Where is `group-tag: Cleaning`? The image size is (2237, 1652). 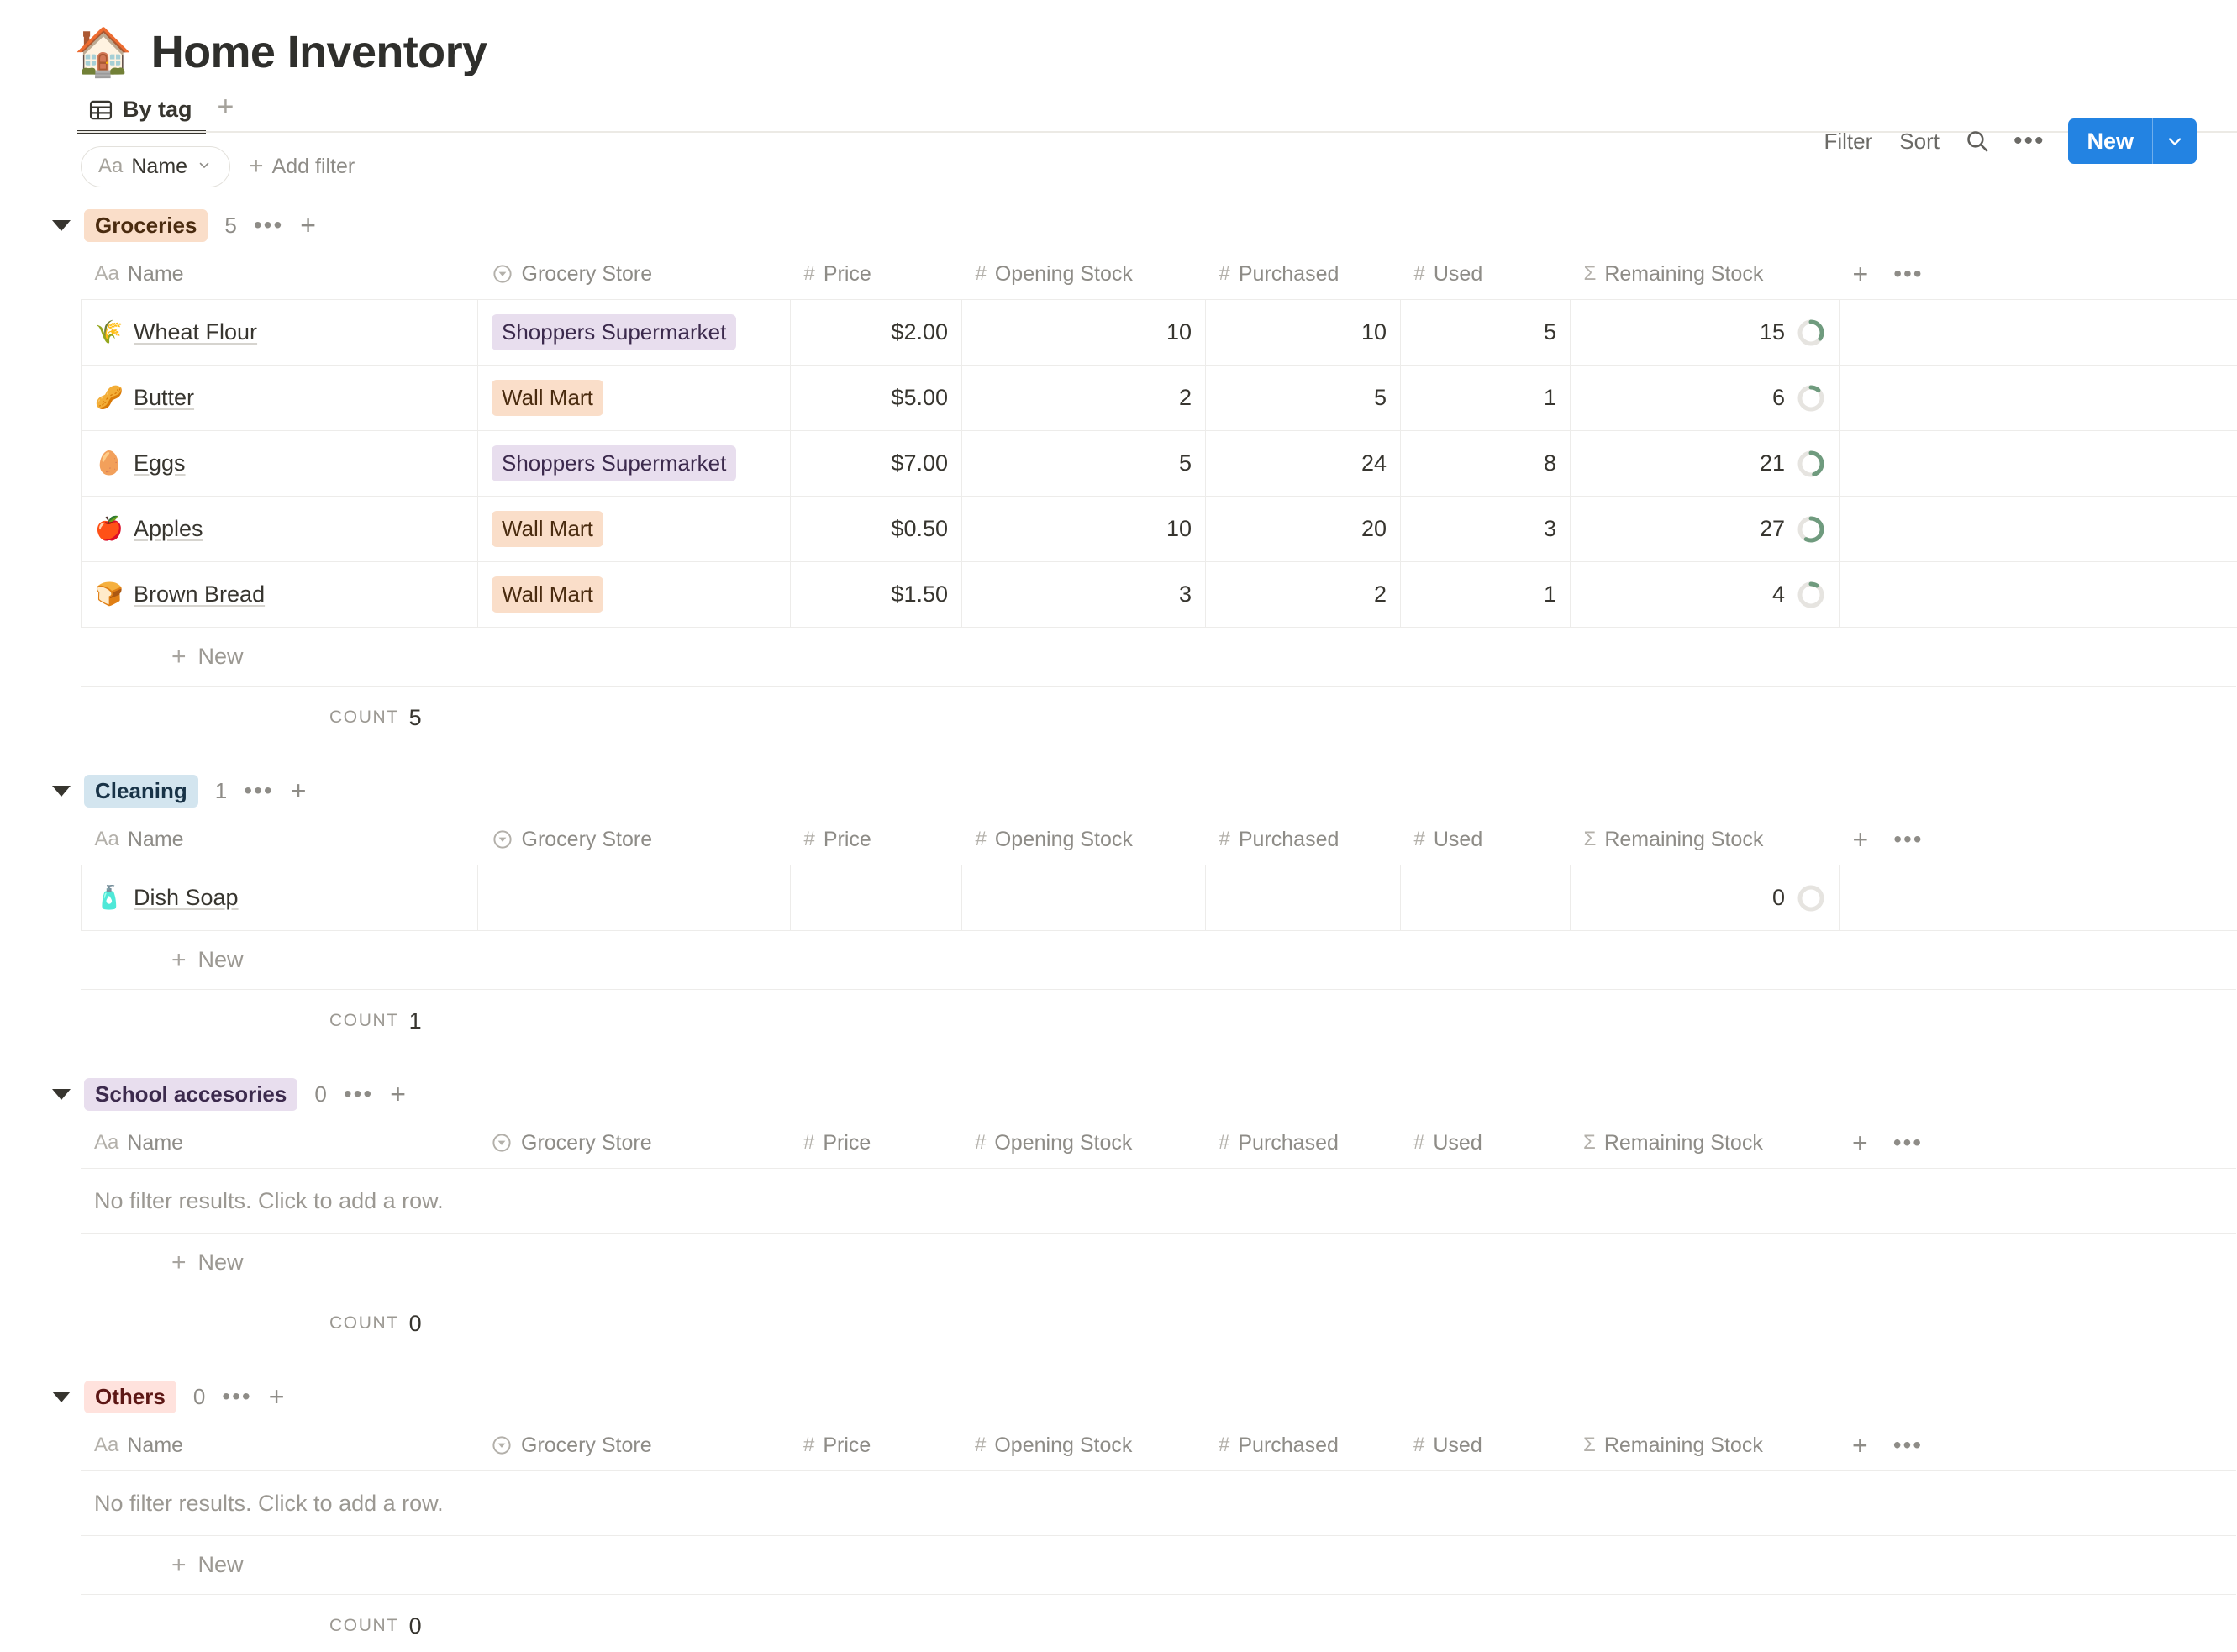
group-tag: Cleaning is located at coordinates (141, 791).